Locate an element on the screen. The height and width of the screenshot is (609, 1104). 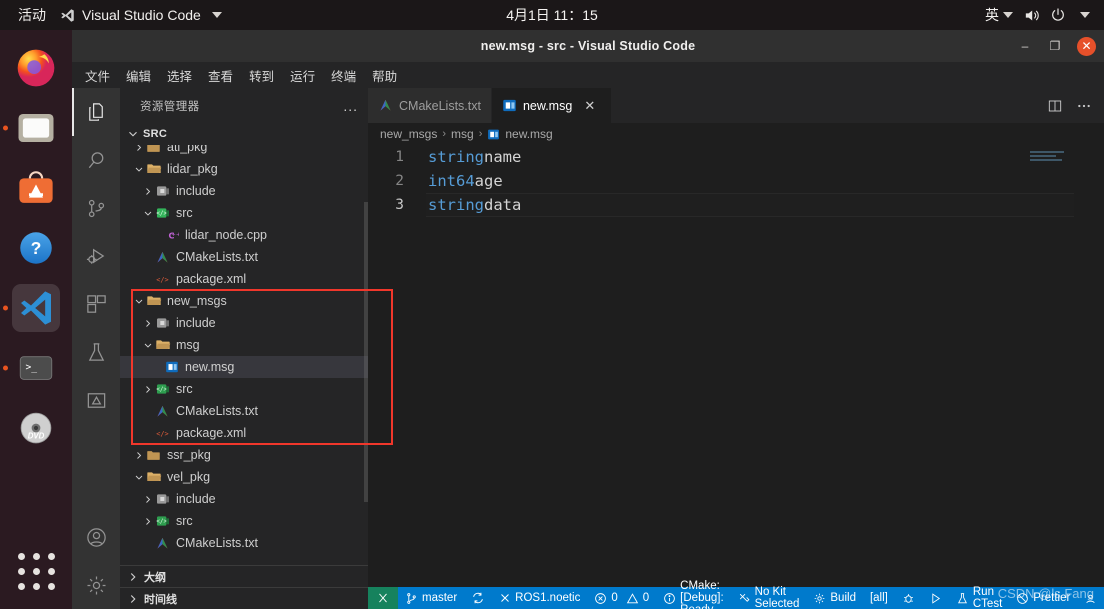
outline-panel-header: 大纲 is located at coordinates (244, 576).